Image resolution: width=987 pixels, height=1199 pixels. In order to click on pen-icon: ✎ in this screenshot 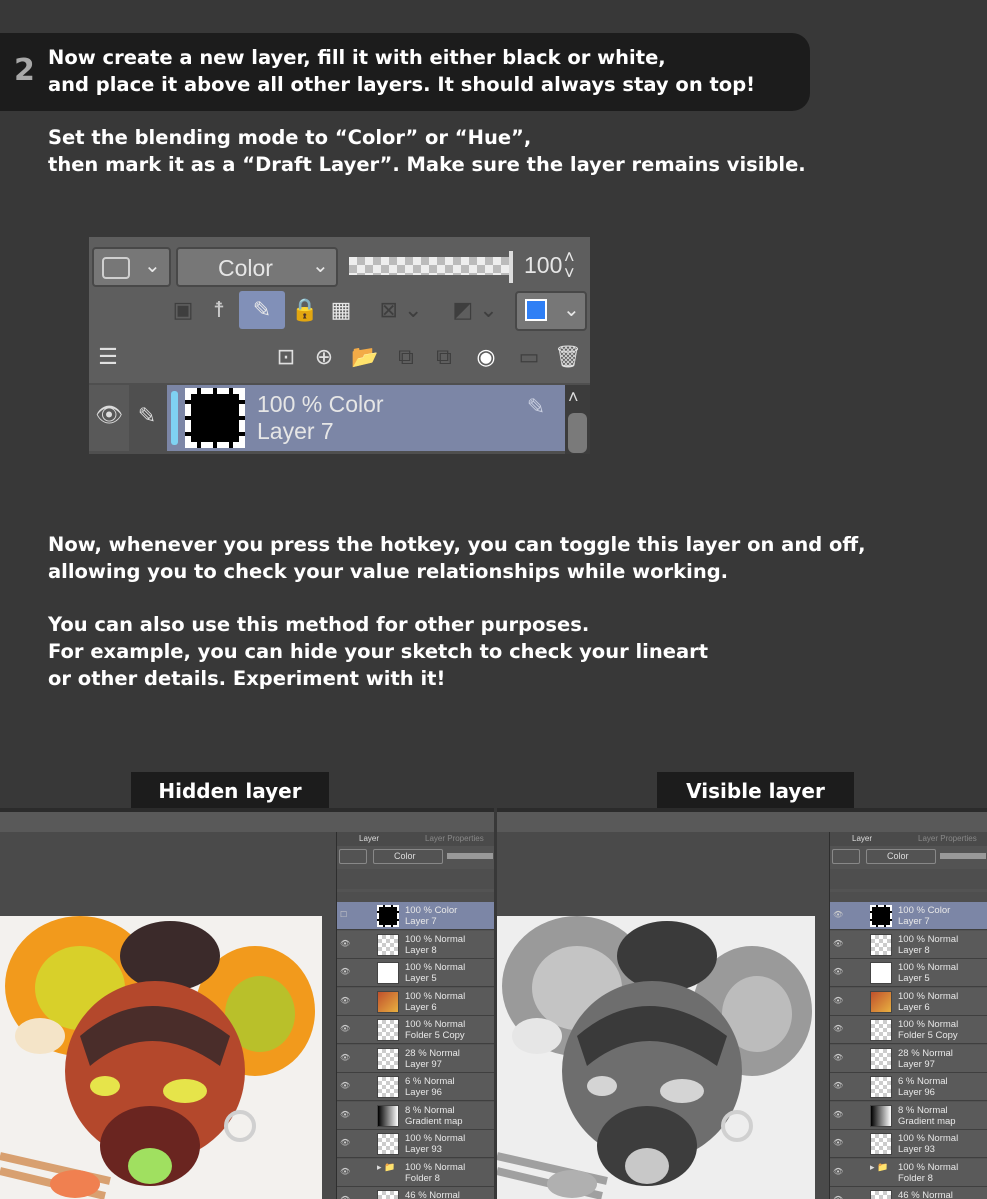, I will do `click(147, 416)`.